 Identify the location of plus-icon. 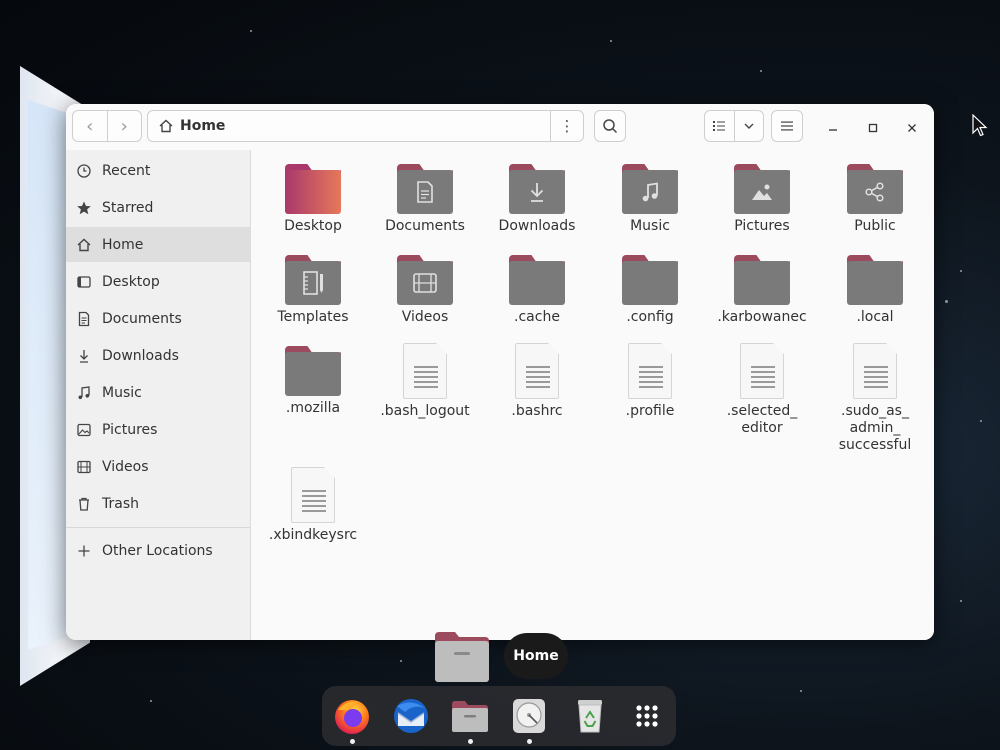
(84, 550).